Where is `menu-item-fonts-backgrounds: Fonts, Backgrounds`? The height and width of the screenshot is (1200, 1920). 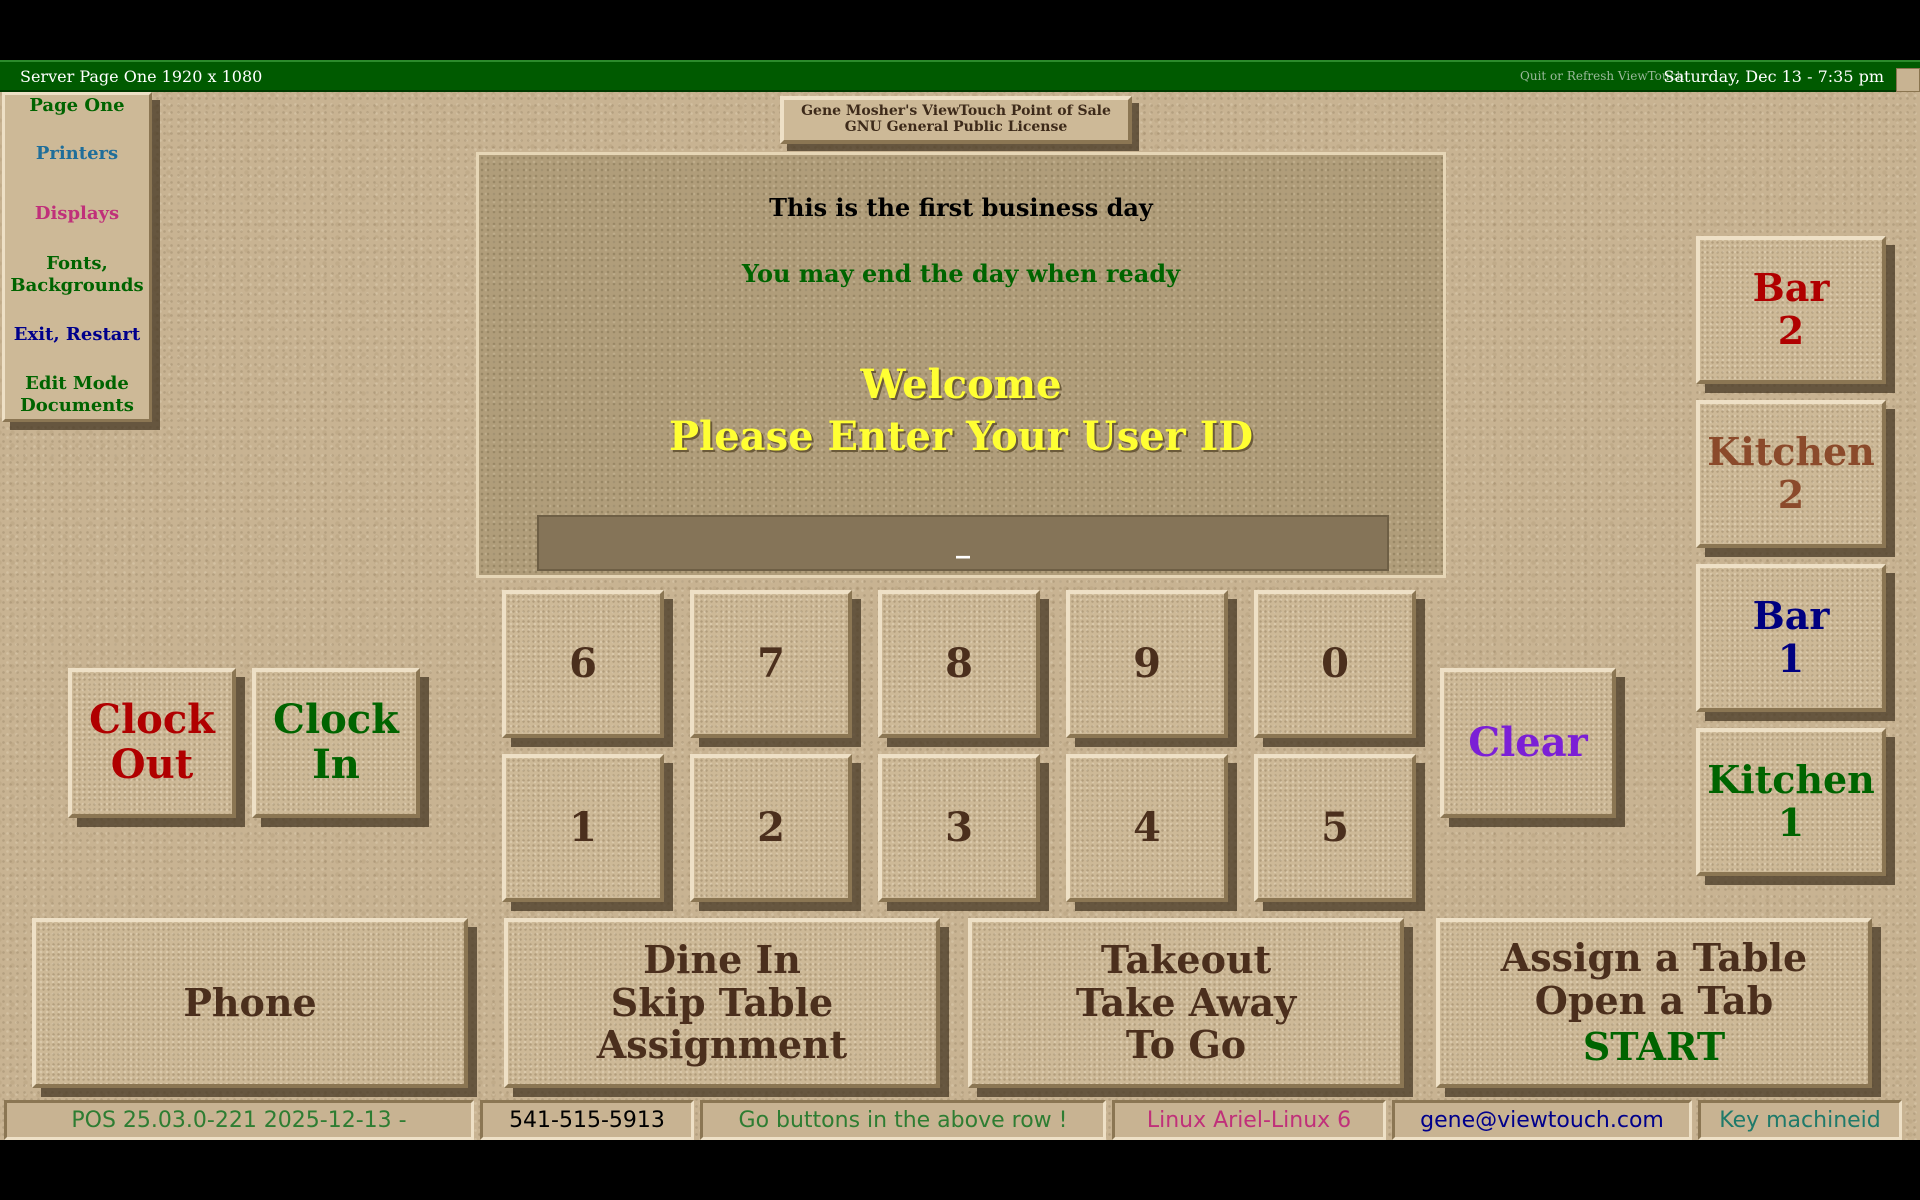
menu-item-fonts-backgrounds: Fonts, Backgrounds is located at coordinates (77, 274).